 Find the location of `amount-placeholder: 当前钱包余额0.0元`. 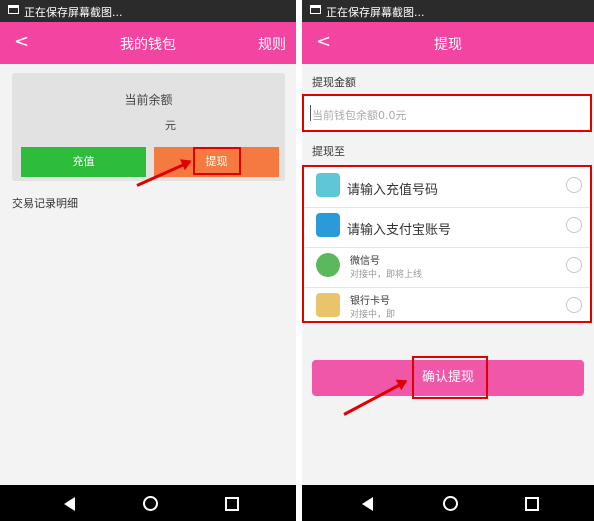

amount-placeholder: 当前钱包余额0.0元 is located at coordinates (359, 115).